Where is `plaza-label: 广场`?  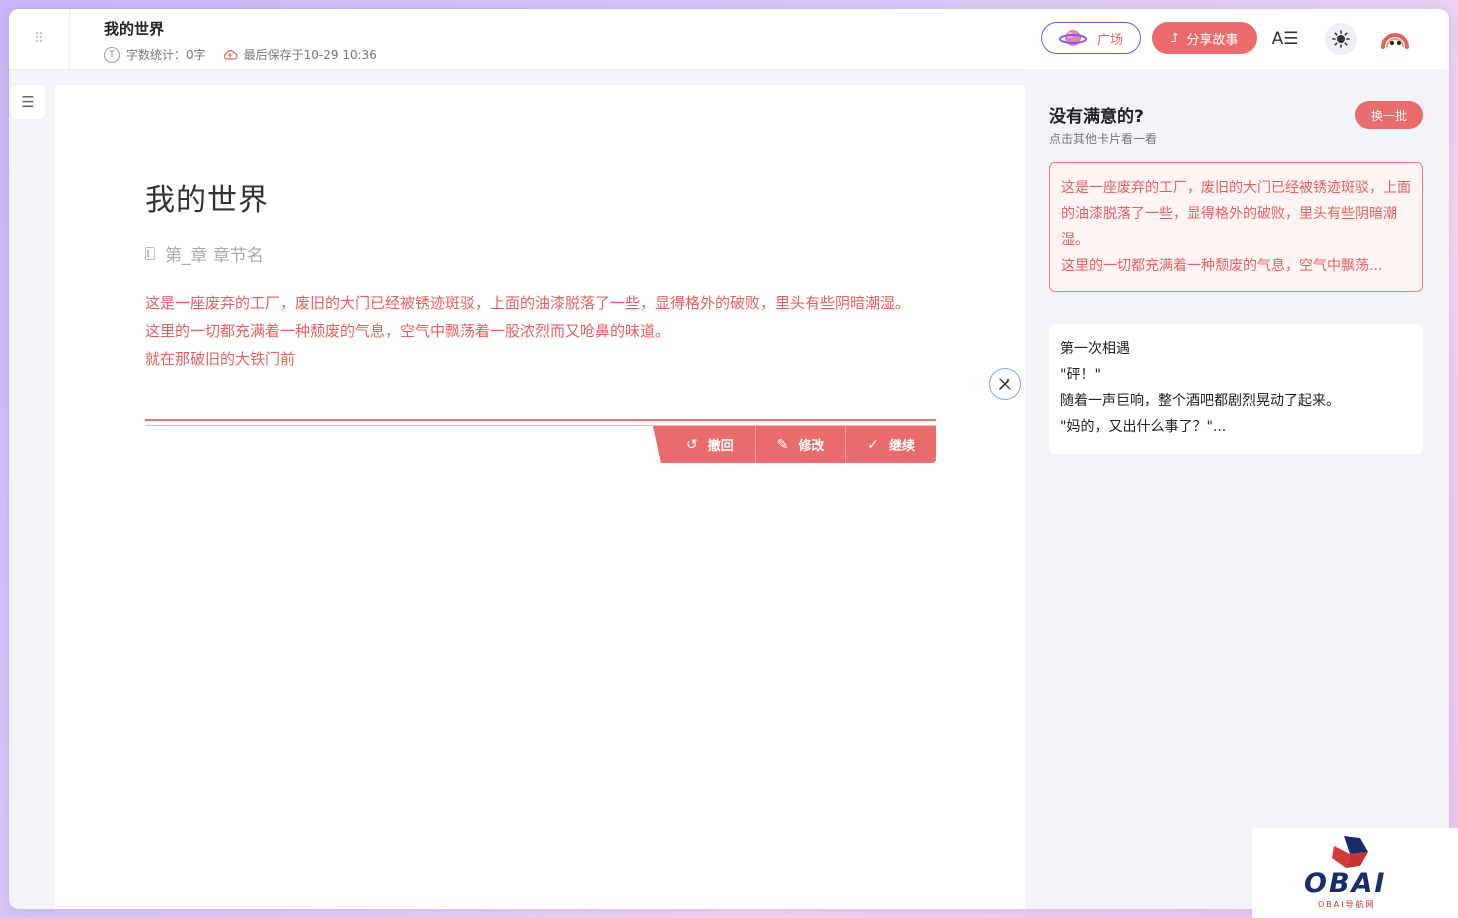
plaza-label: 广场 is located at coordinates (1109, 40).